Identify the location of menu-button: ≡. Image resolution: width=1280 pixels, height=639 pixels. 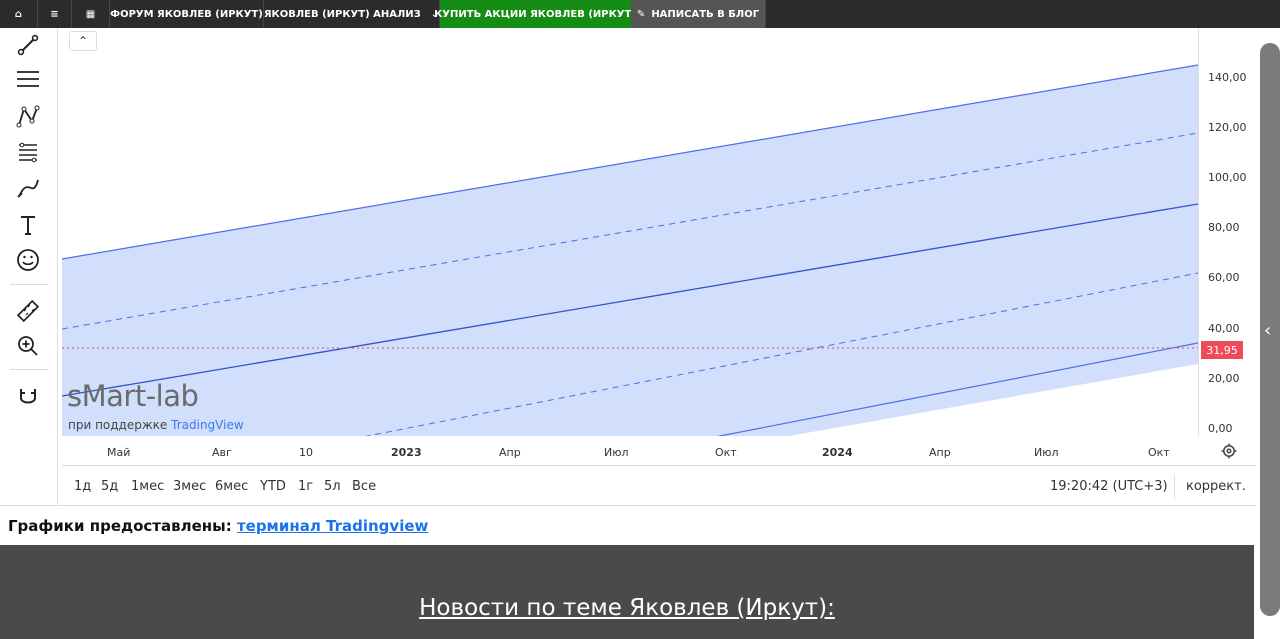
(55, 14).